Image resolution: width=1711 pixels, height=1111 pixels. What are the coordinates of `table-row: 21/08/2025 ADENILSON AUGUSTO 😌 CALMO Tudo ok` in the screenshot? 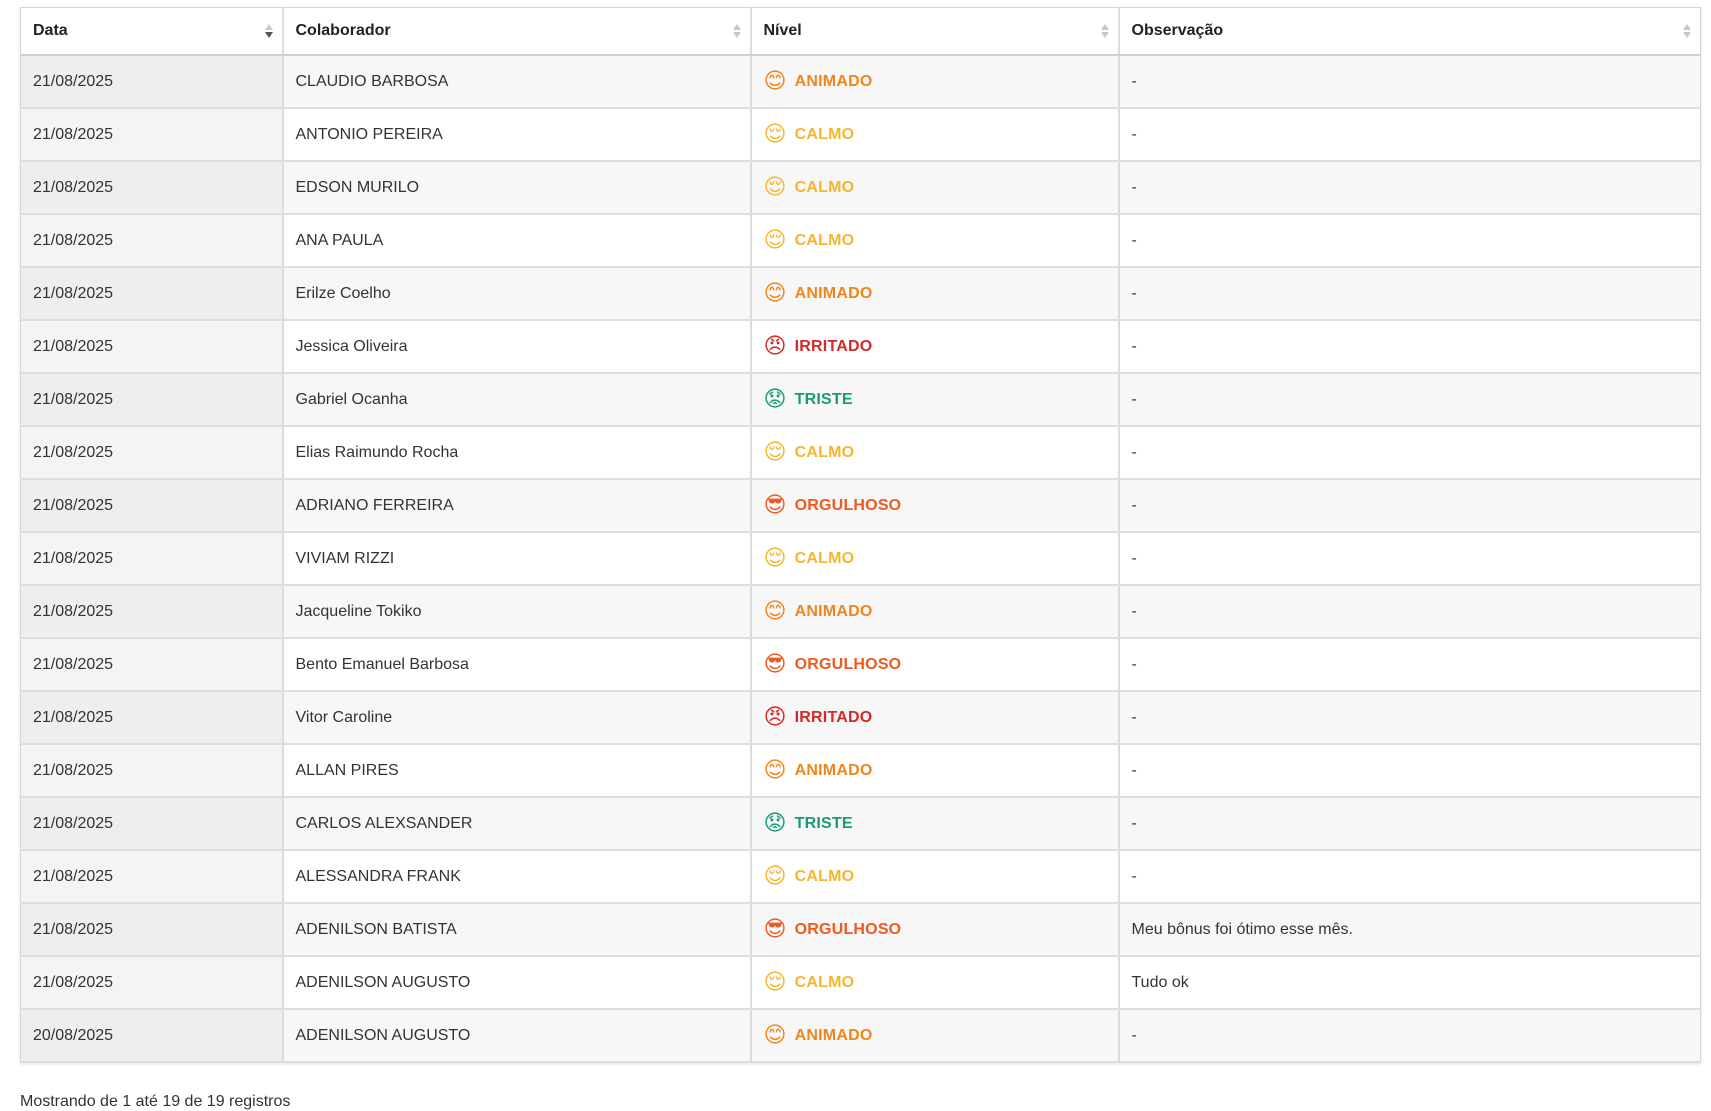 It's located at (860, 983).